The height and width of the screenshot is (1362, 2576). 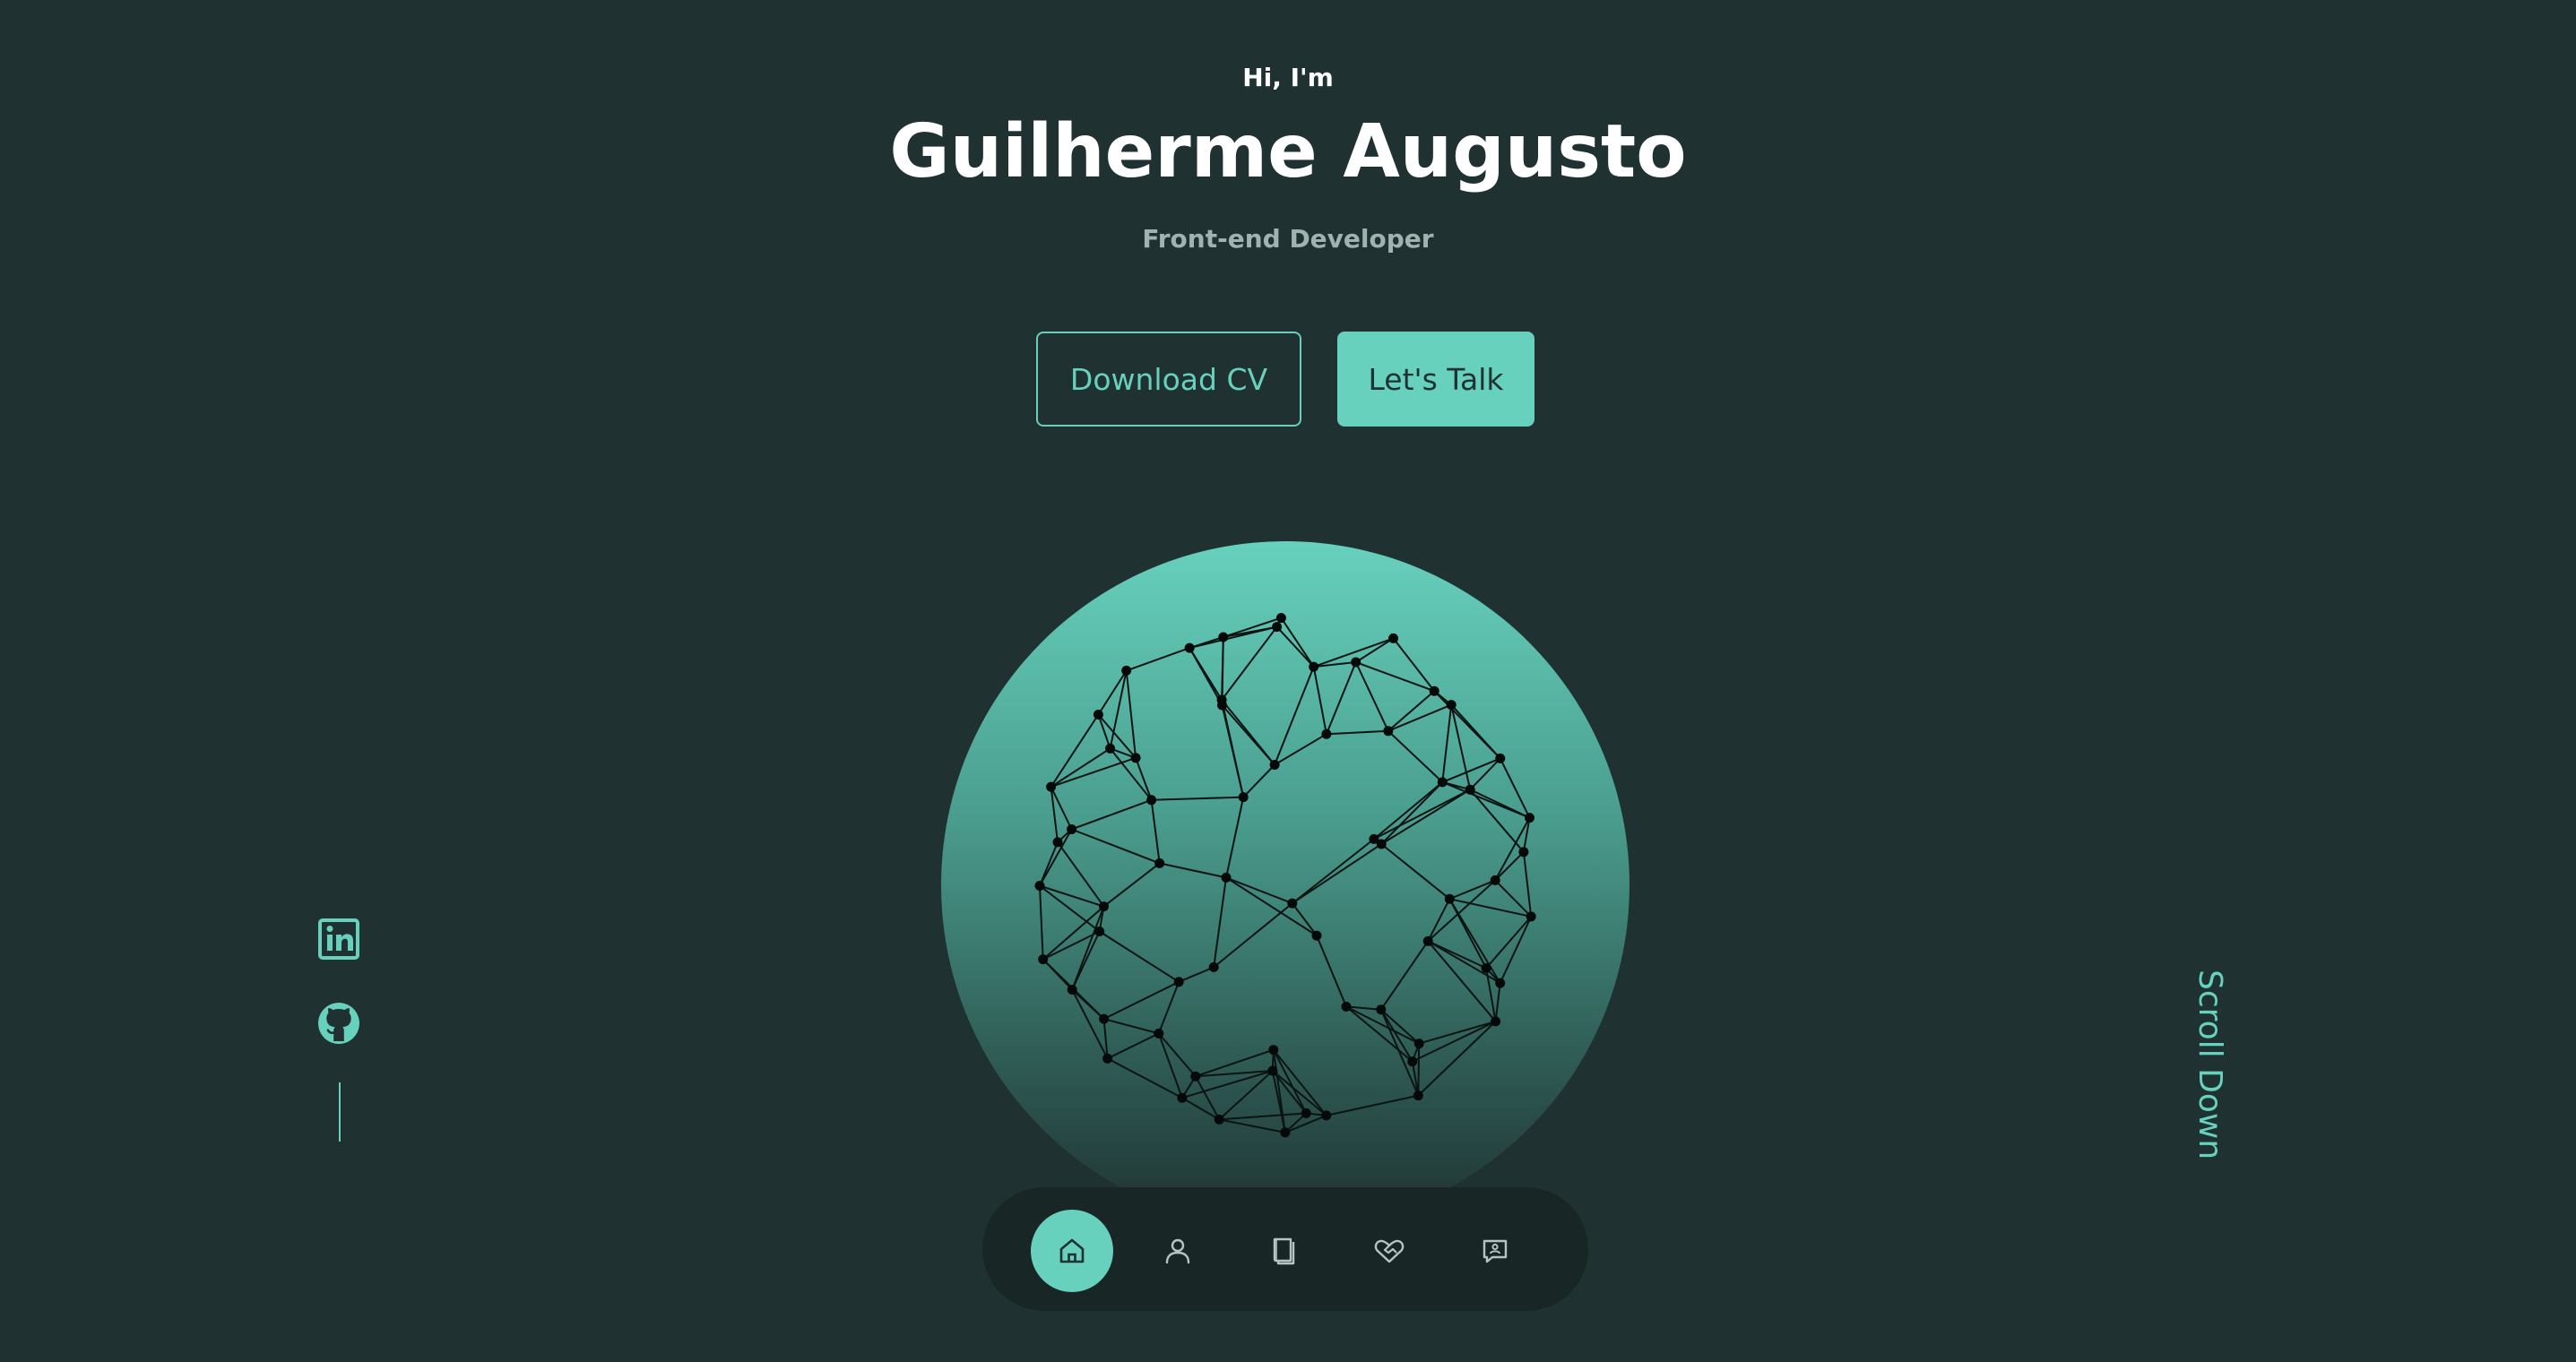 I want to click on github-link, so click(x=338, y=1023).